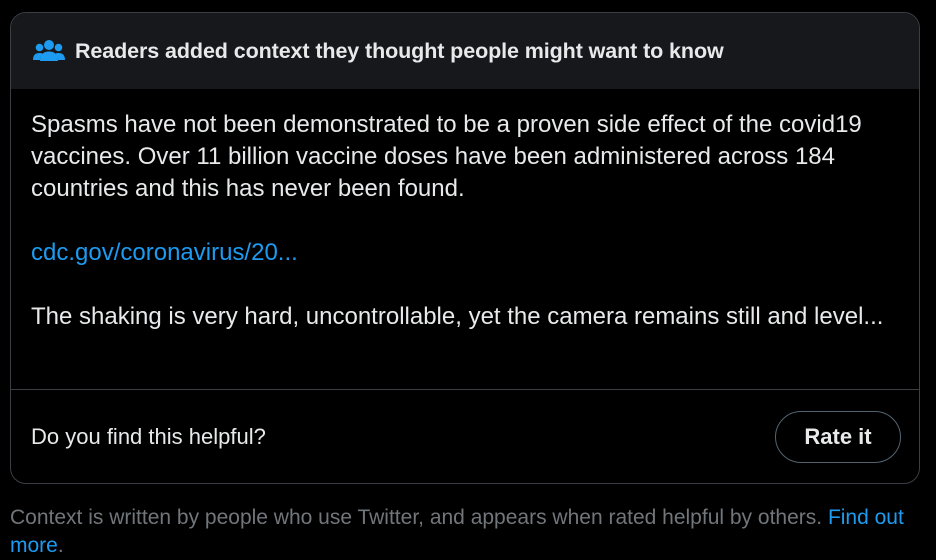  What do you see at coordinates (838, 436) in the screenshot?
I see `rate-it-button: Rate it` at bounding box center [838, 436].